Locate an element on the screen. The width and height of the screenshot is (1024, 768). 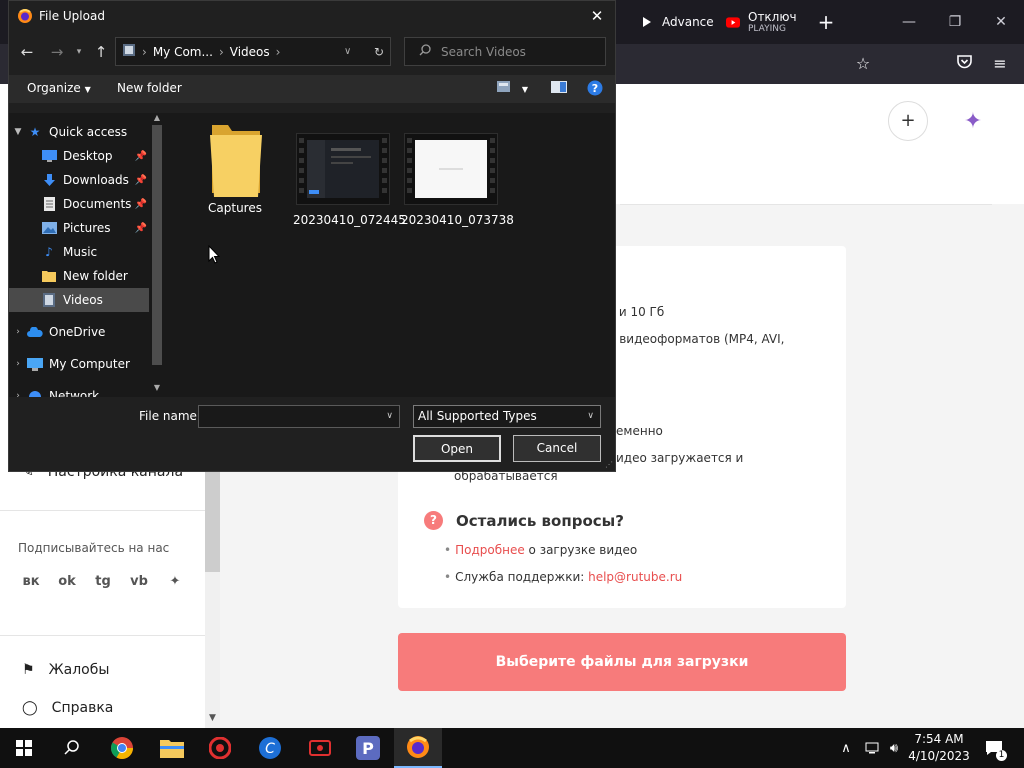
refresh-icon: ↻ is located at coordinates (379, 52).